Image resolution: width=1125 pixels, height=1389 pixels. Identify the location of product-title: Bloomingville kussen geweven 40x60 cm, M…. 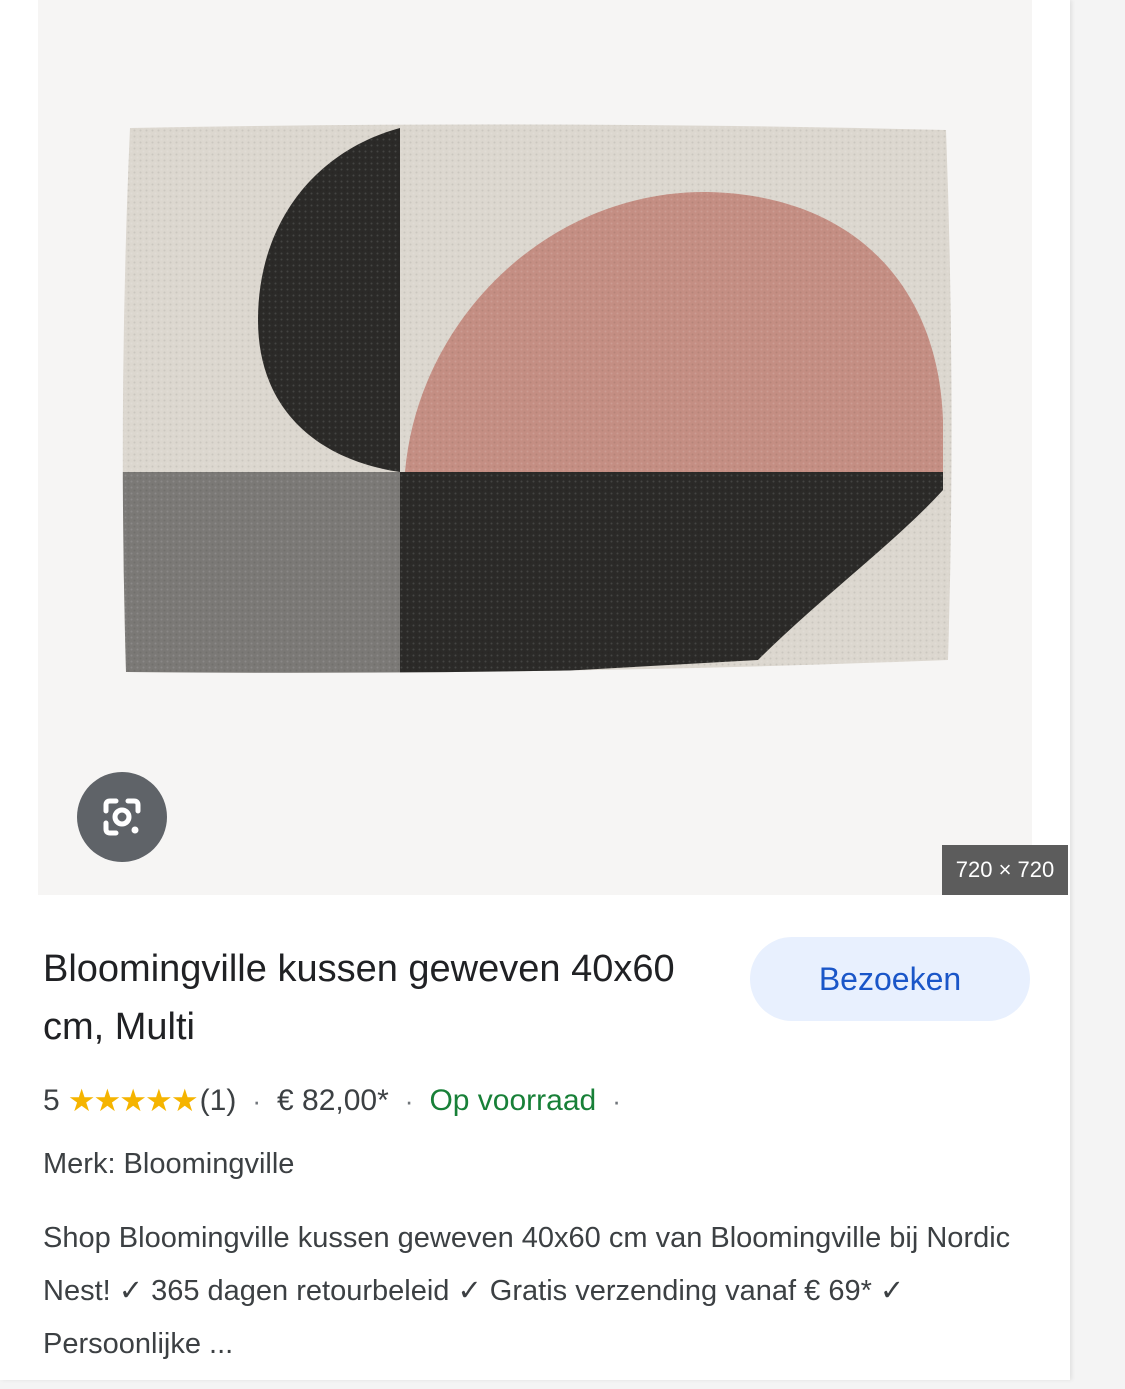
(373, 998).